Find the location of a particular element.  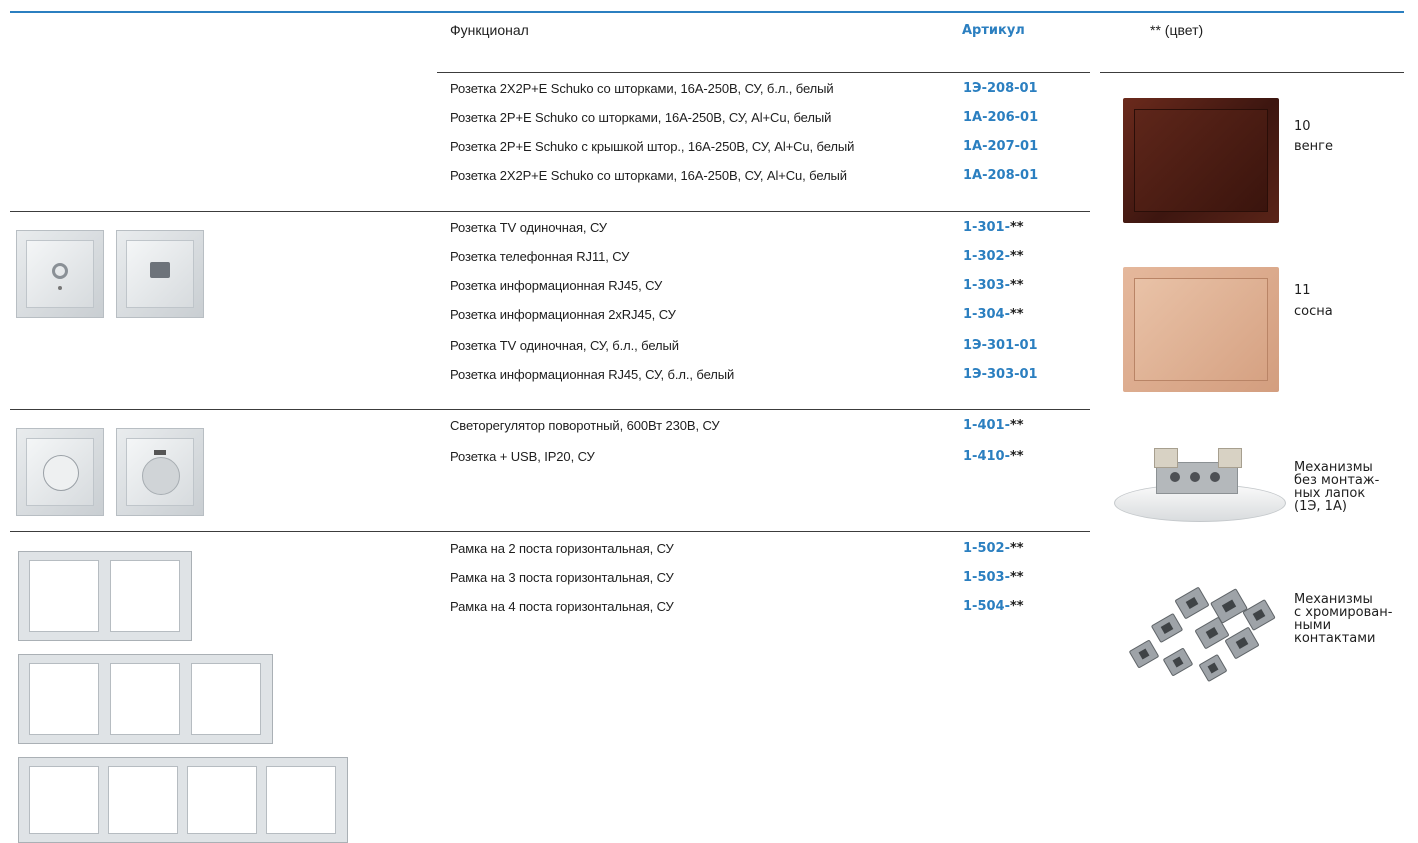

dimmer-image is located at coordinates (60, 472).